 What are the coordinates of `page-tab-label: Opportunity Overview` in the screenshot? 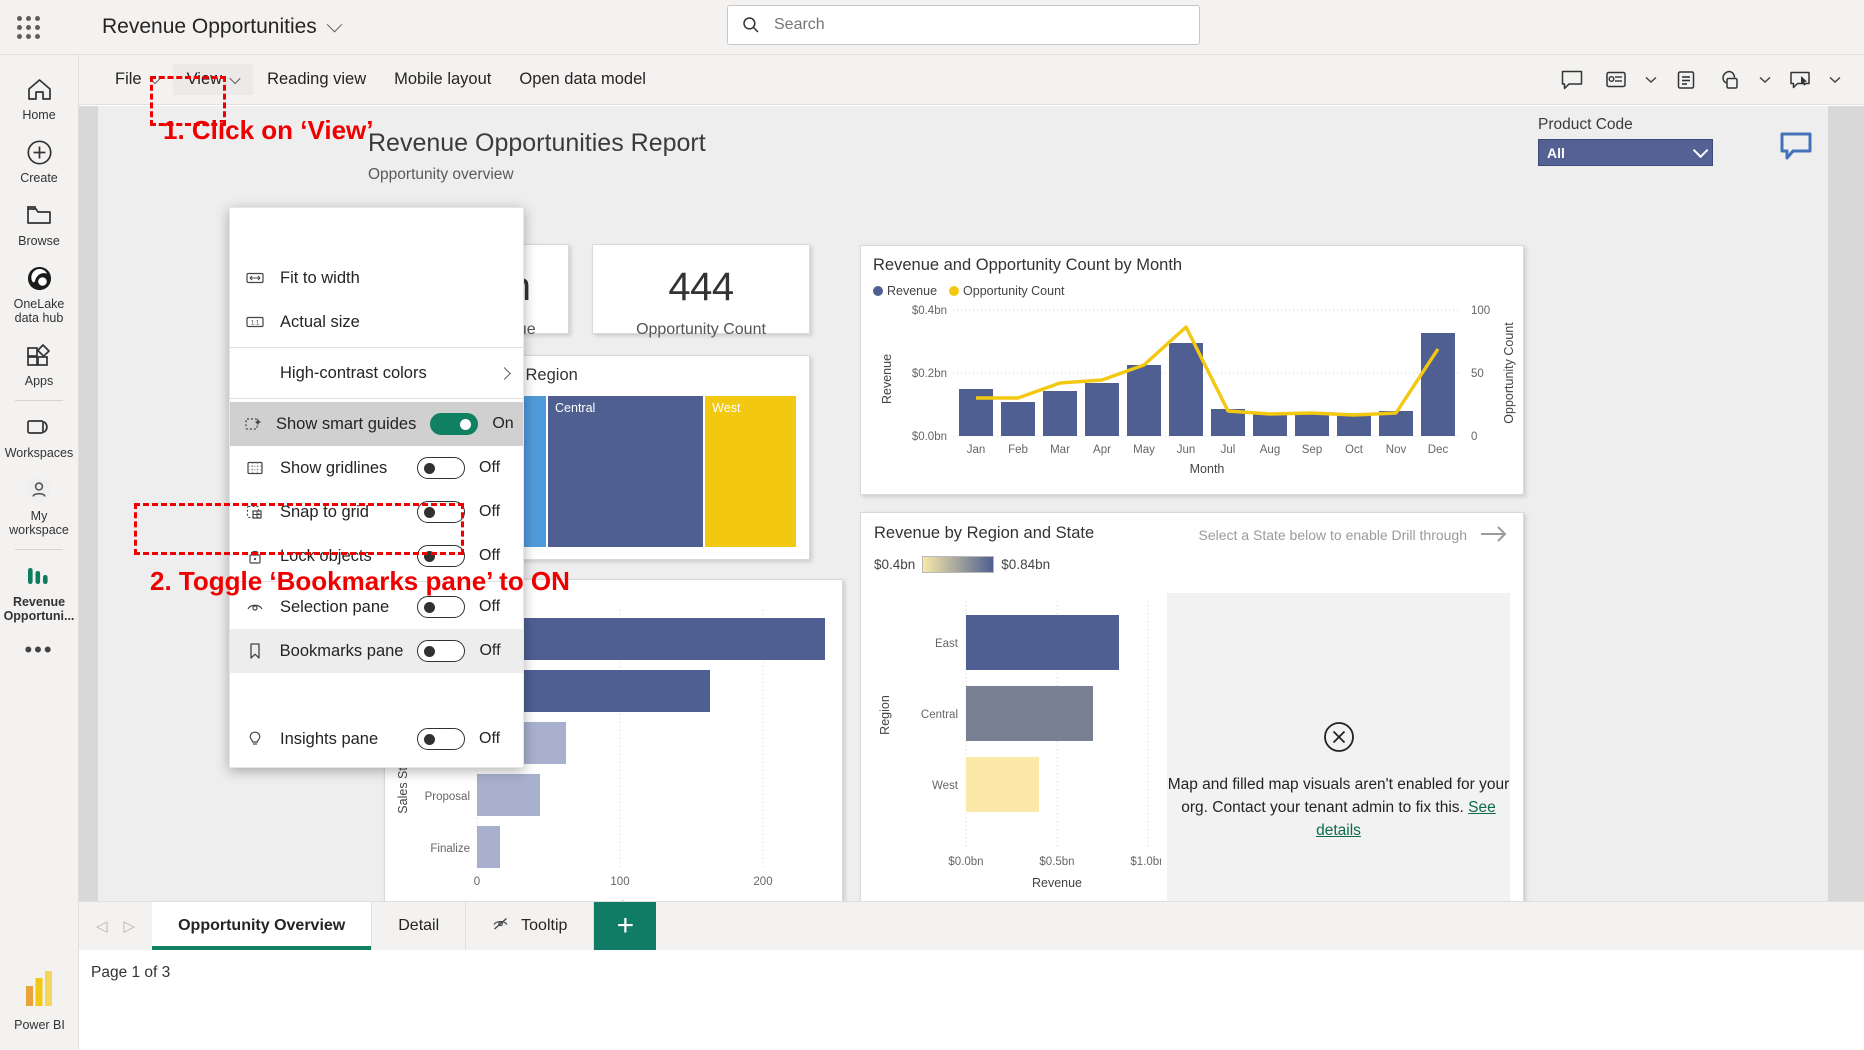 It's located at (262, 925).